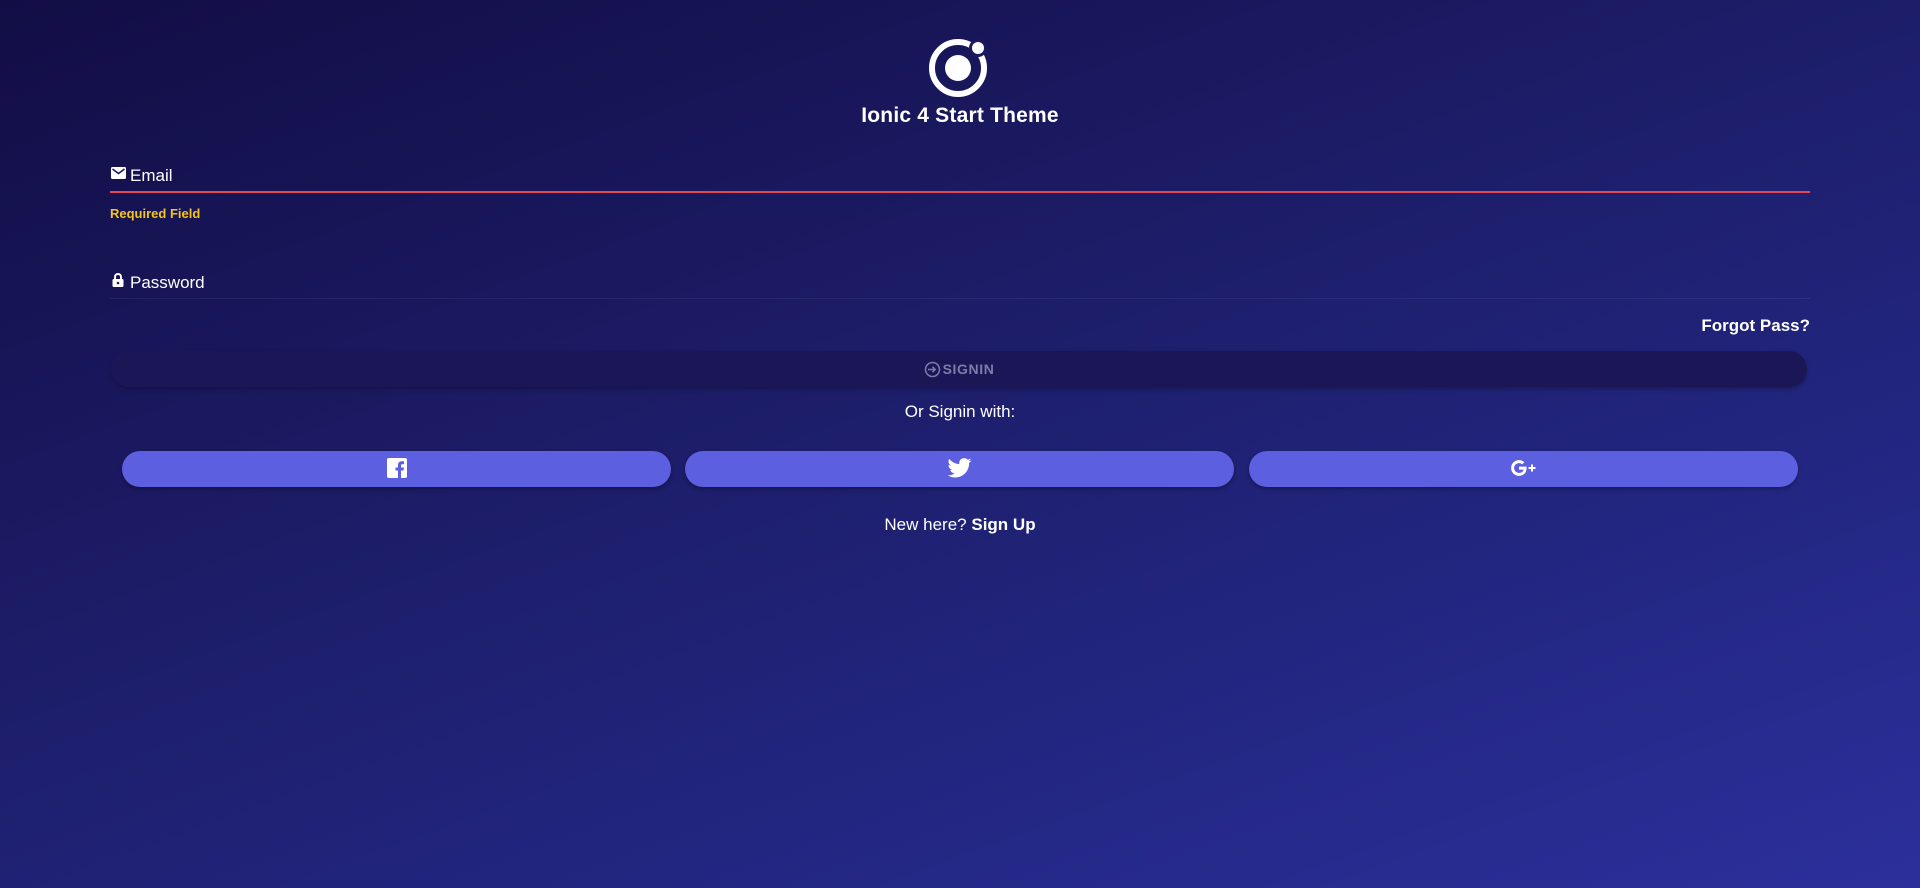 Image resolution: width=1920 pixels, height=888 pixels. I want to click on google-plus-icon, so click(1524, 469).